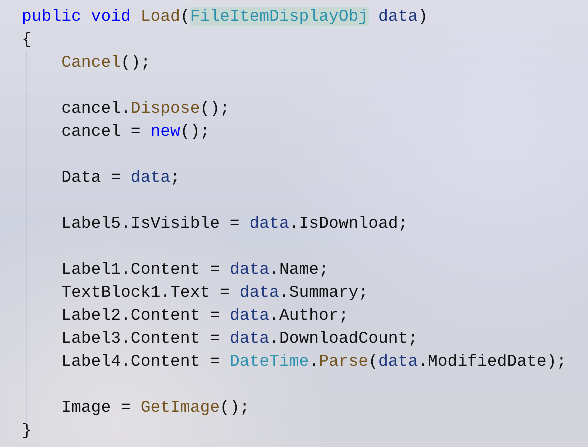 The image size is (588, 447). What do you see at coordinates (121, 178) in the screenshot?
I see `code-line: Data = data;` at bounding box center [121, 178].